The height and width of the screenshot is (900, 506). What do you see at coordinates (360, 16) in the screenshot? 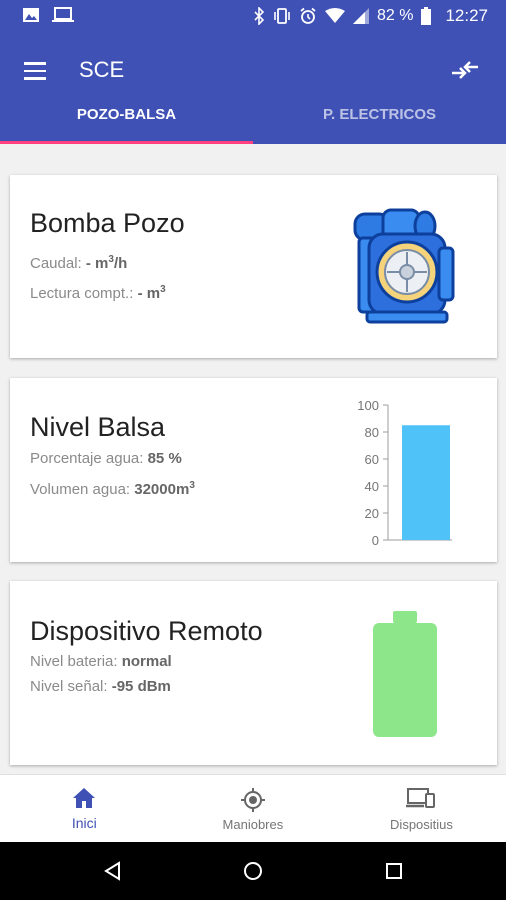
I see `signal-icon` at bounding box center [360, 16].